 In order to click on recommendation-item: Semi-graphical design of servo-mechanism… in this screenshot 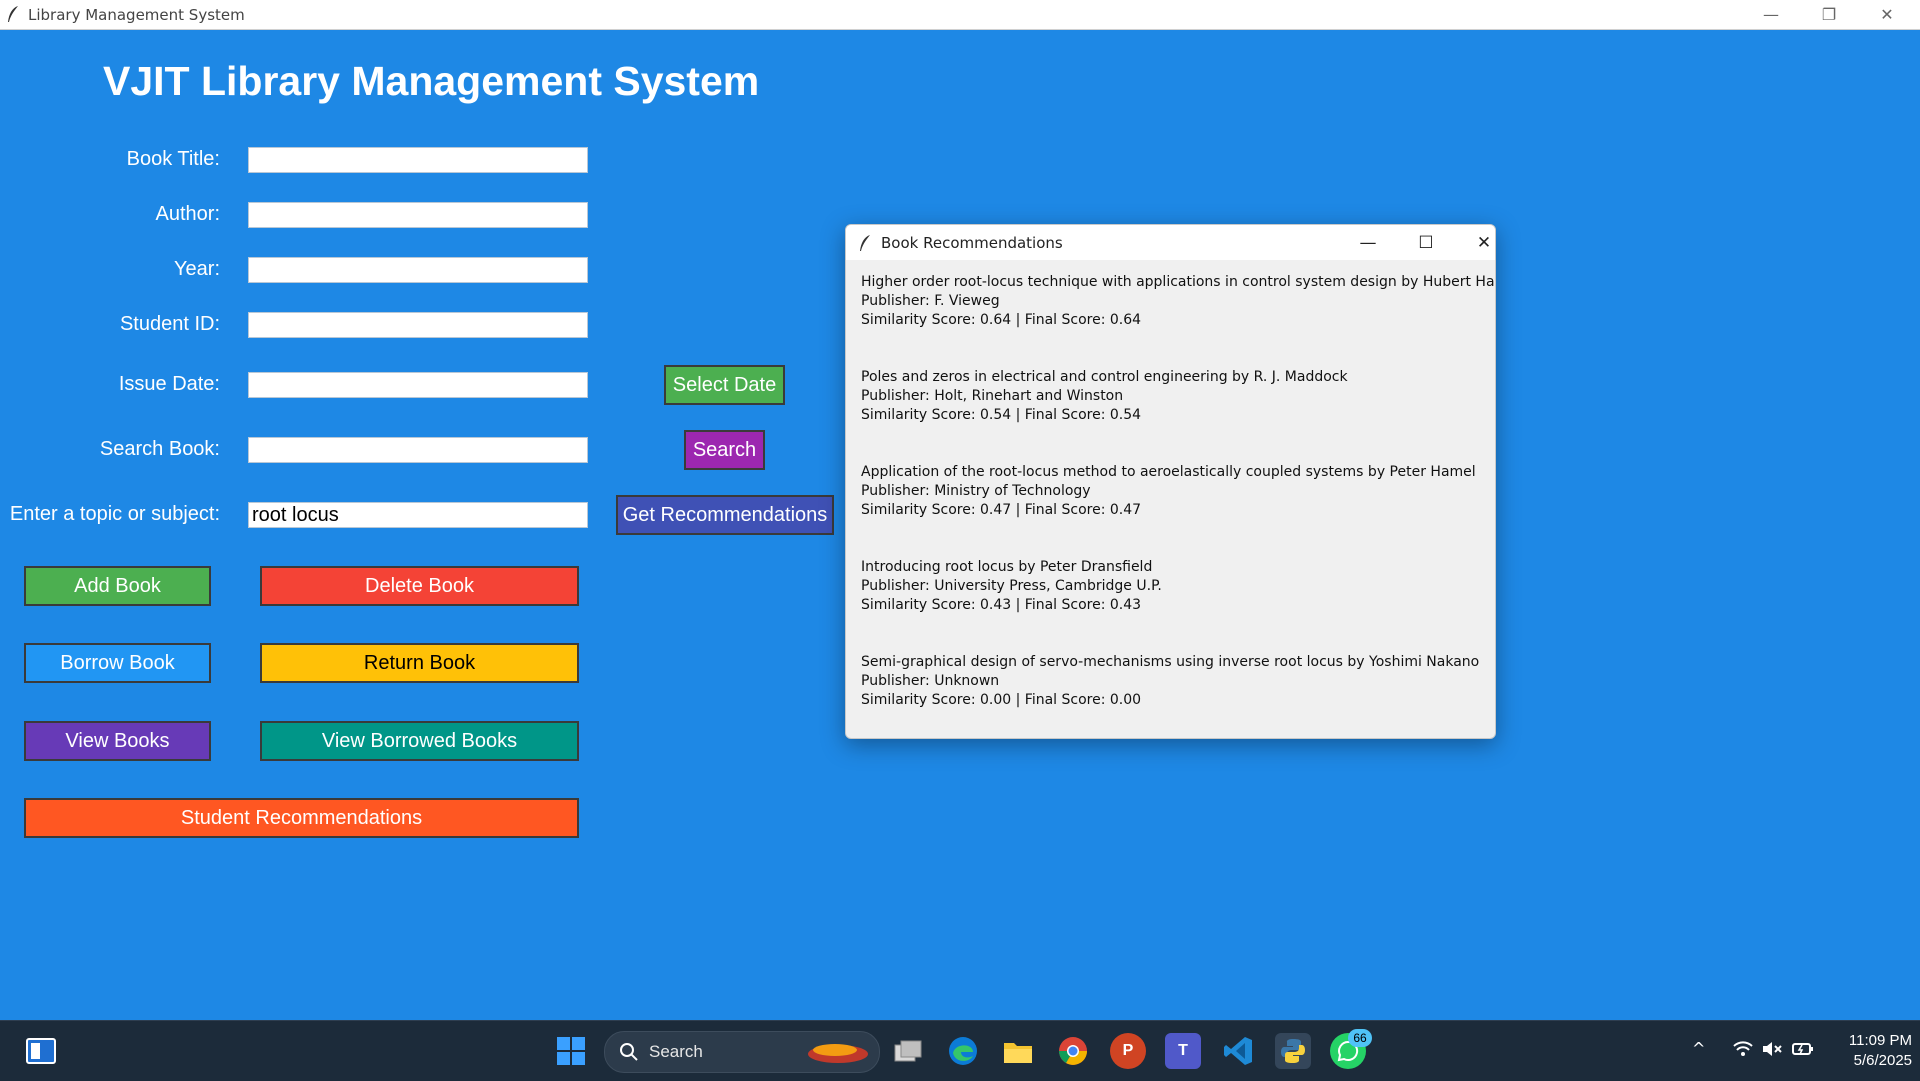, I will do `click(1170, 681)`.